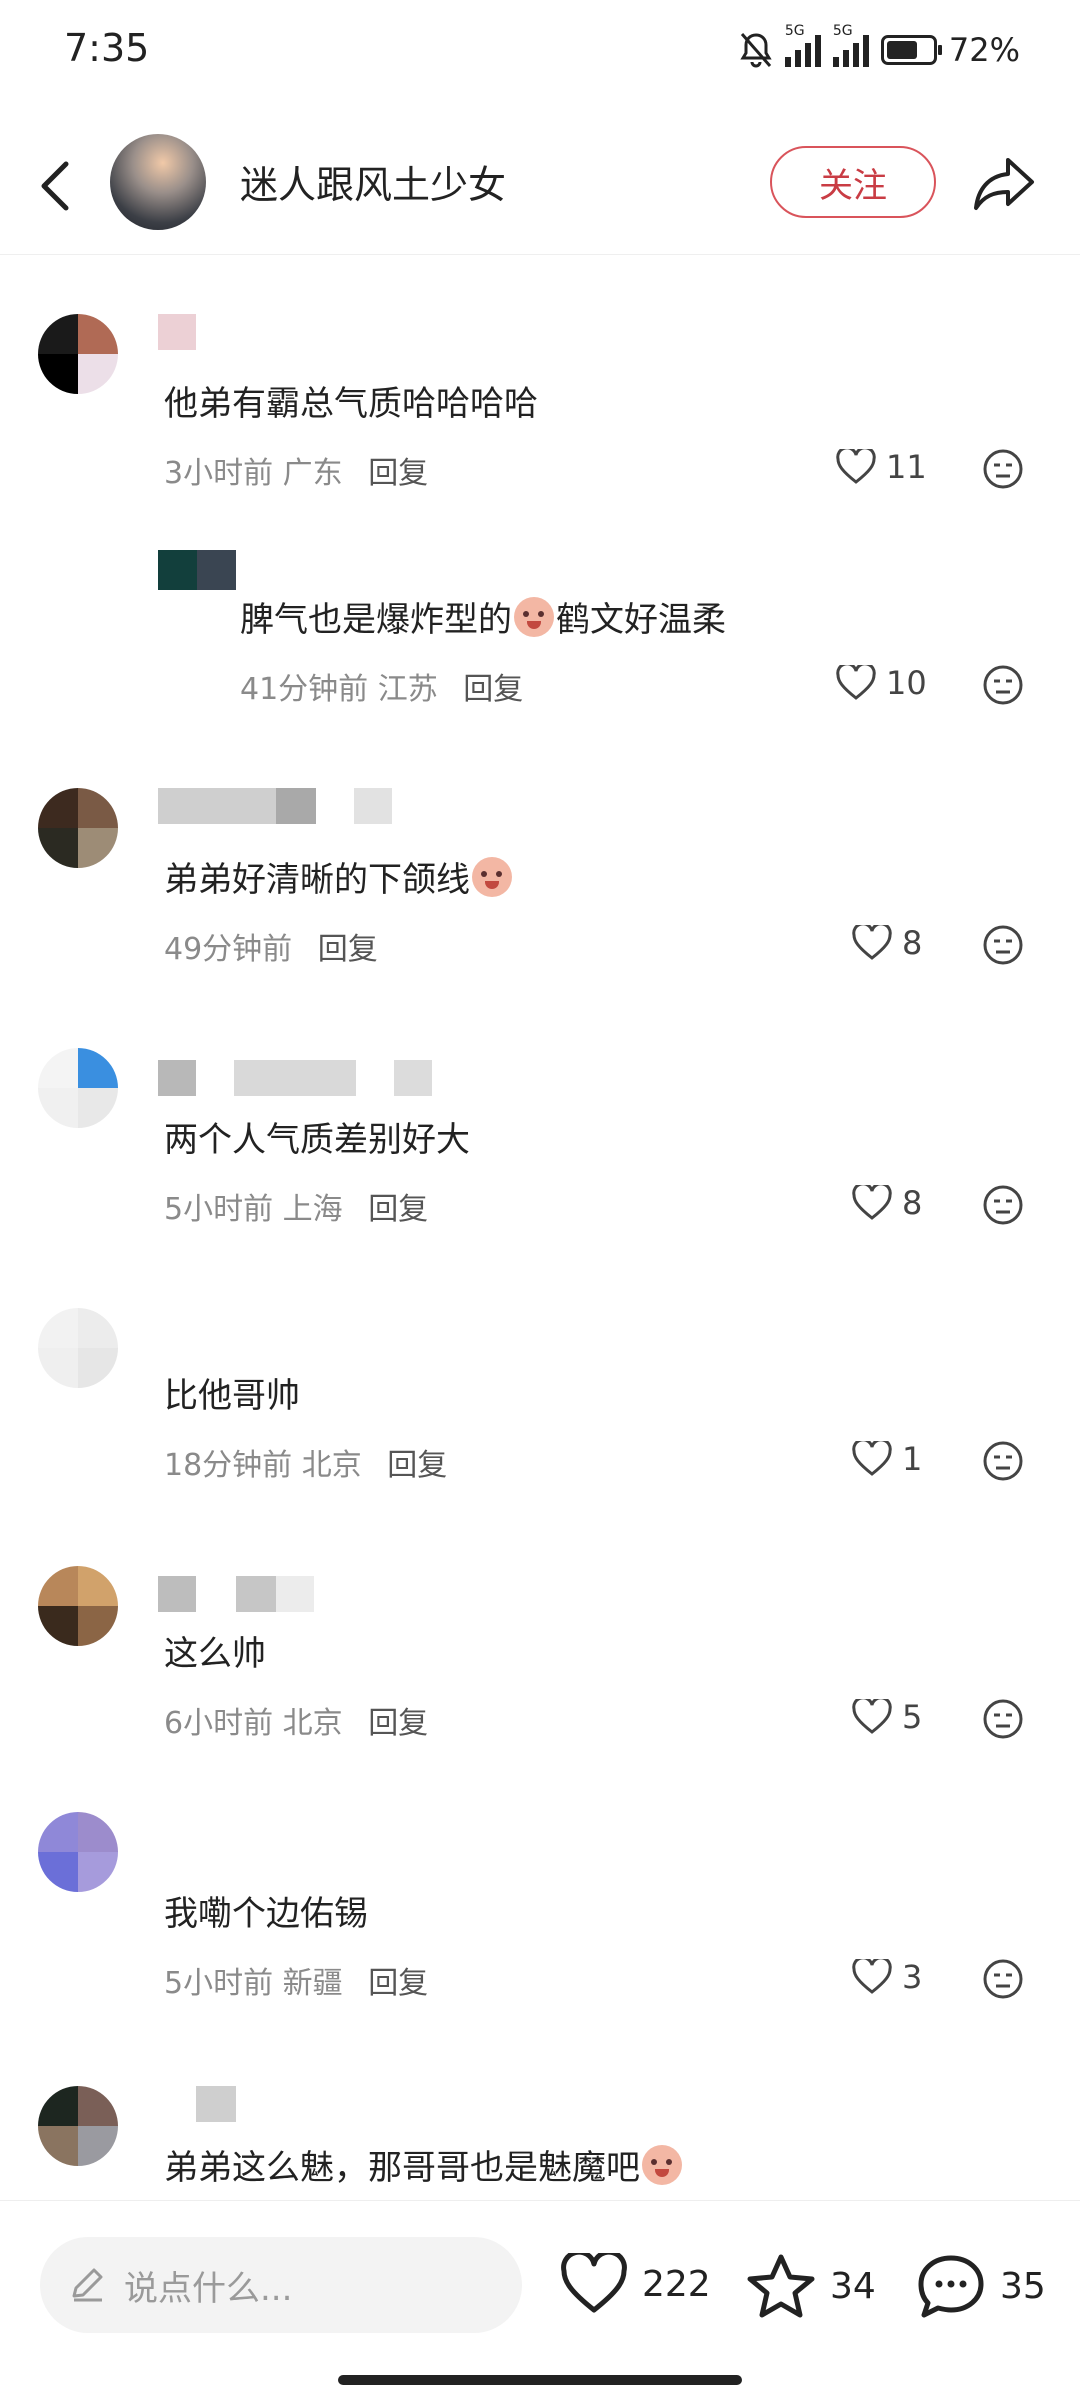 The image size is (1080, 2401). Describe the element at coordinates (312, 1983) in the screenshot. I see `comment-location: 新疆` at that location.